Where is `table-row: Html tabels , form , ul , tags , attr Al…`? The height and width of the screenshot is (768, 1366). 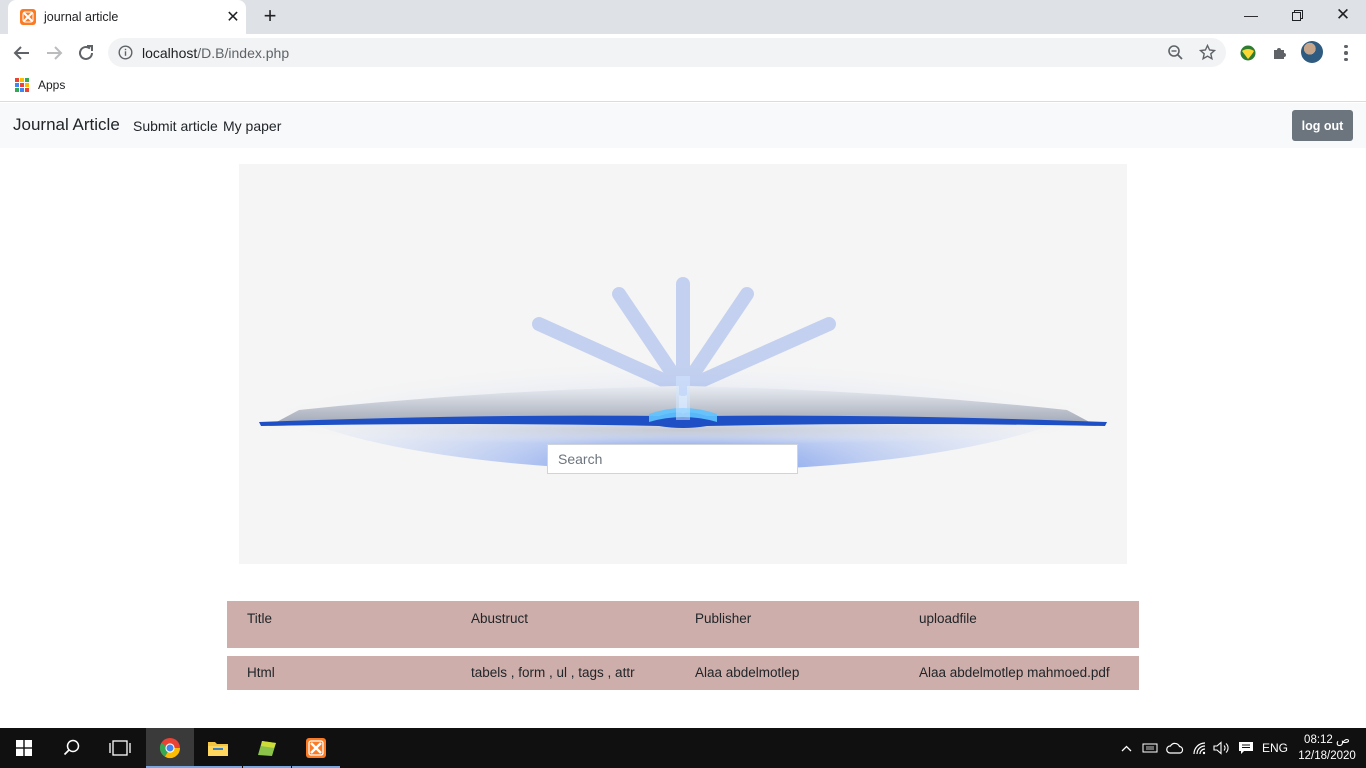
table-row: Html tabels , form , ul , tags , attr Al… is located at coordinates (683, 673).